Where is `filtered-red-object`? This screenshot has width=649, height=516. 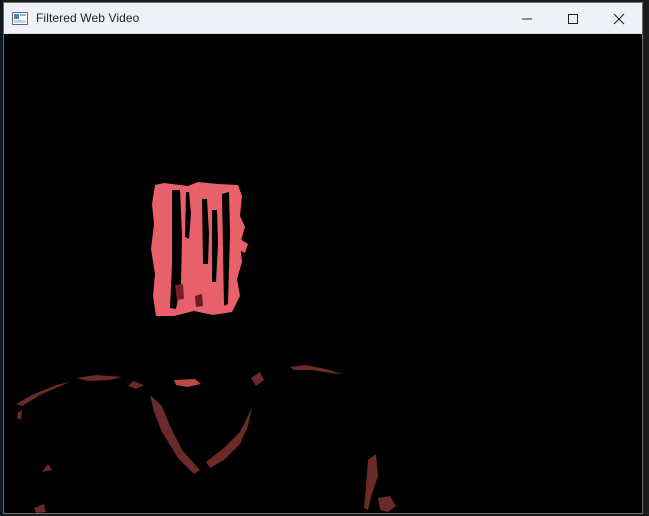 filtered-red-object is located at coordinates (199, 249).